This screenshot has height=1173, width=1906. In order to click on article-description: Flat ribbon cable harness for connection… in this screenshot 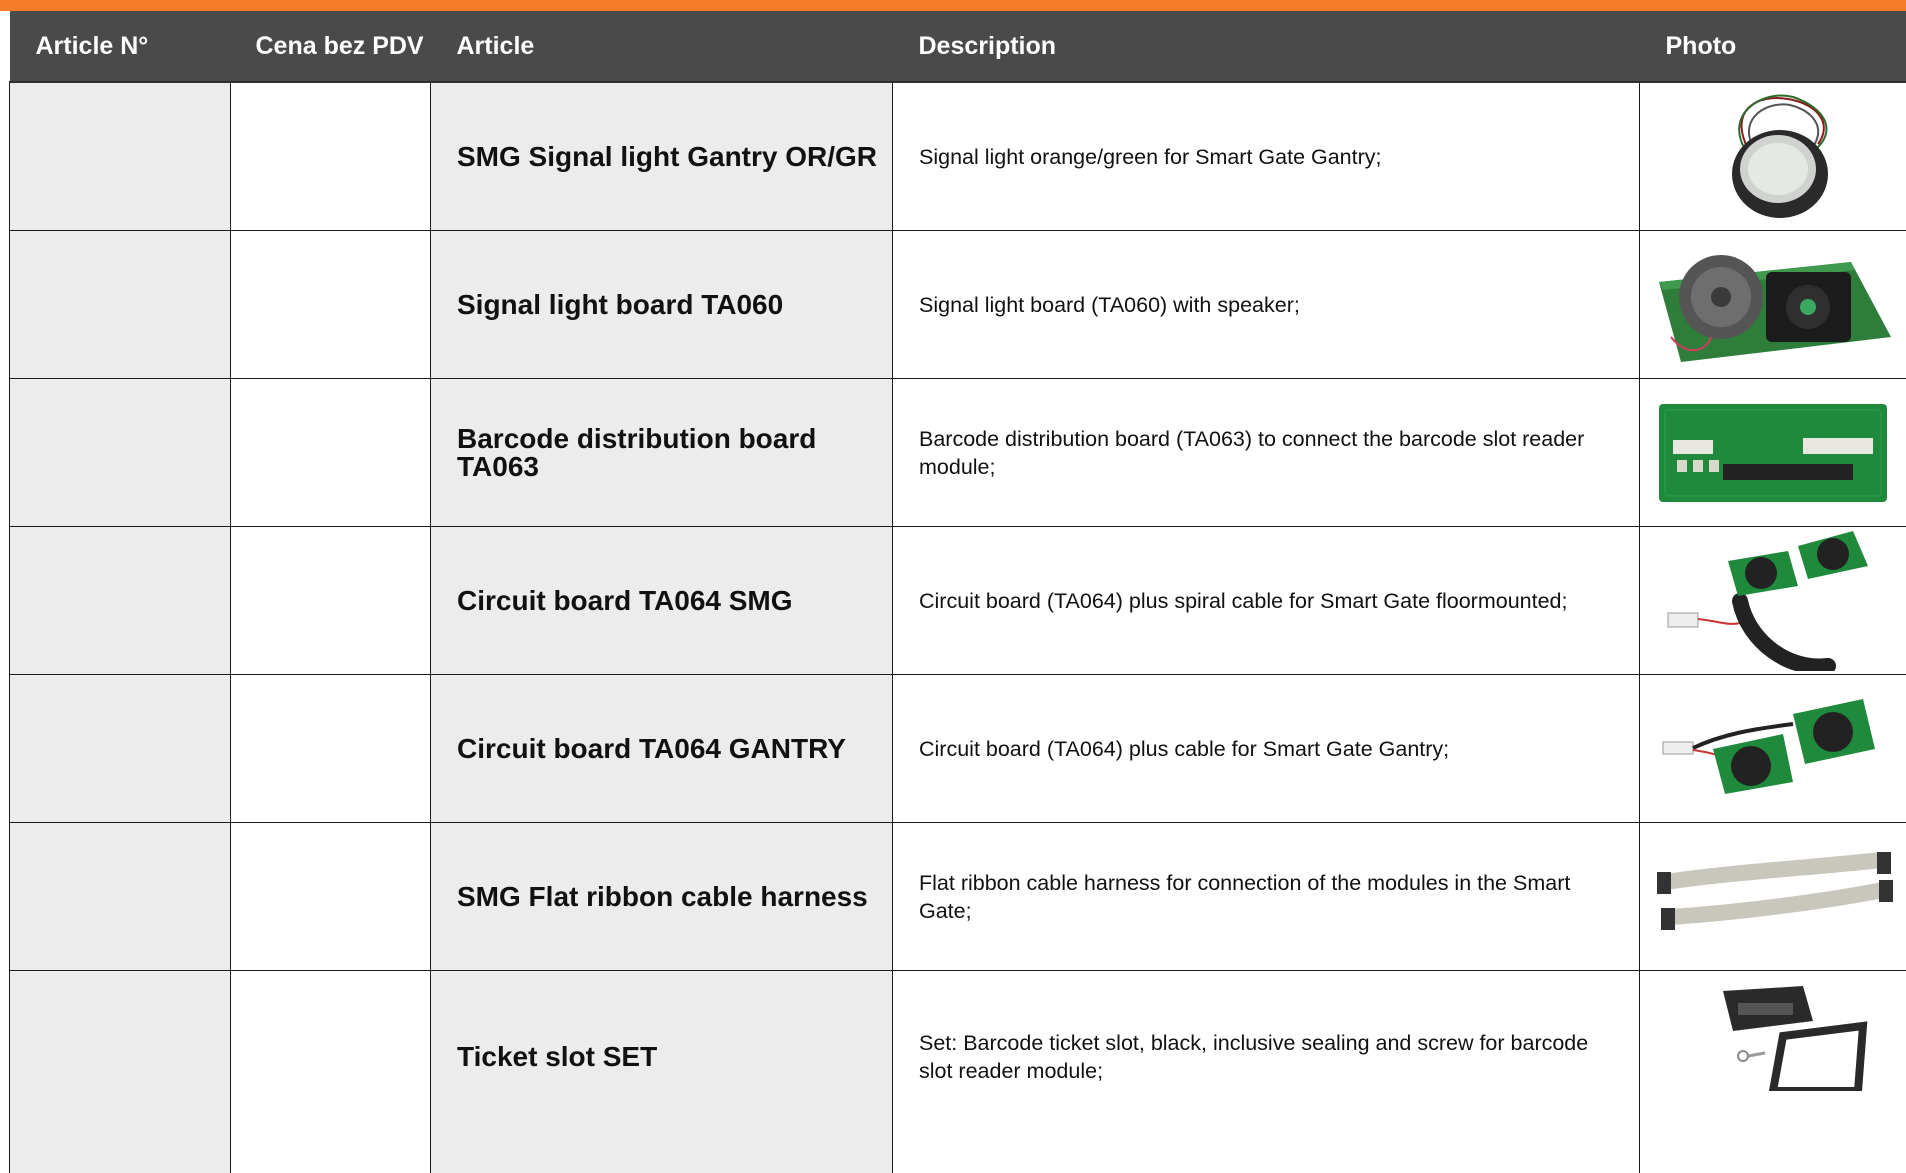, I will do `click(1266, 897)`.